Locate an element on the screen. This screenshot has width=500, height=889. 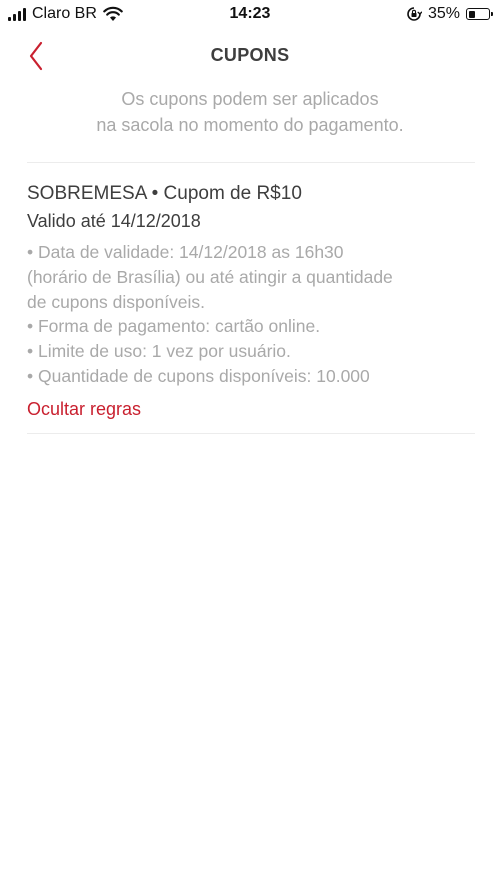
divider-bottom is located at coordinates (251, 433).